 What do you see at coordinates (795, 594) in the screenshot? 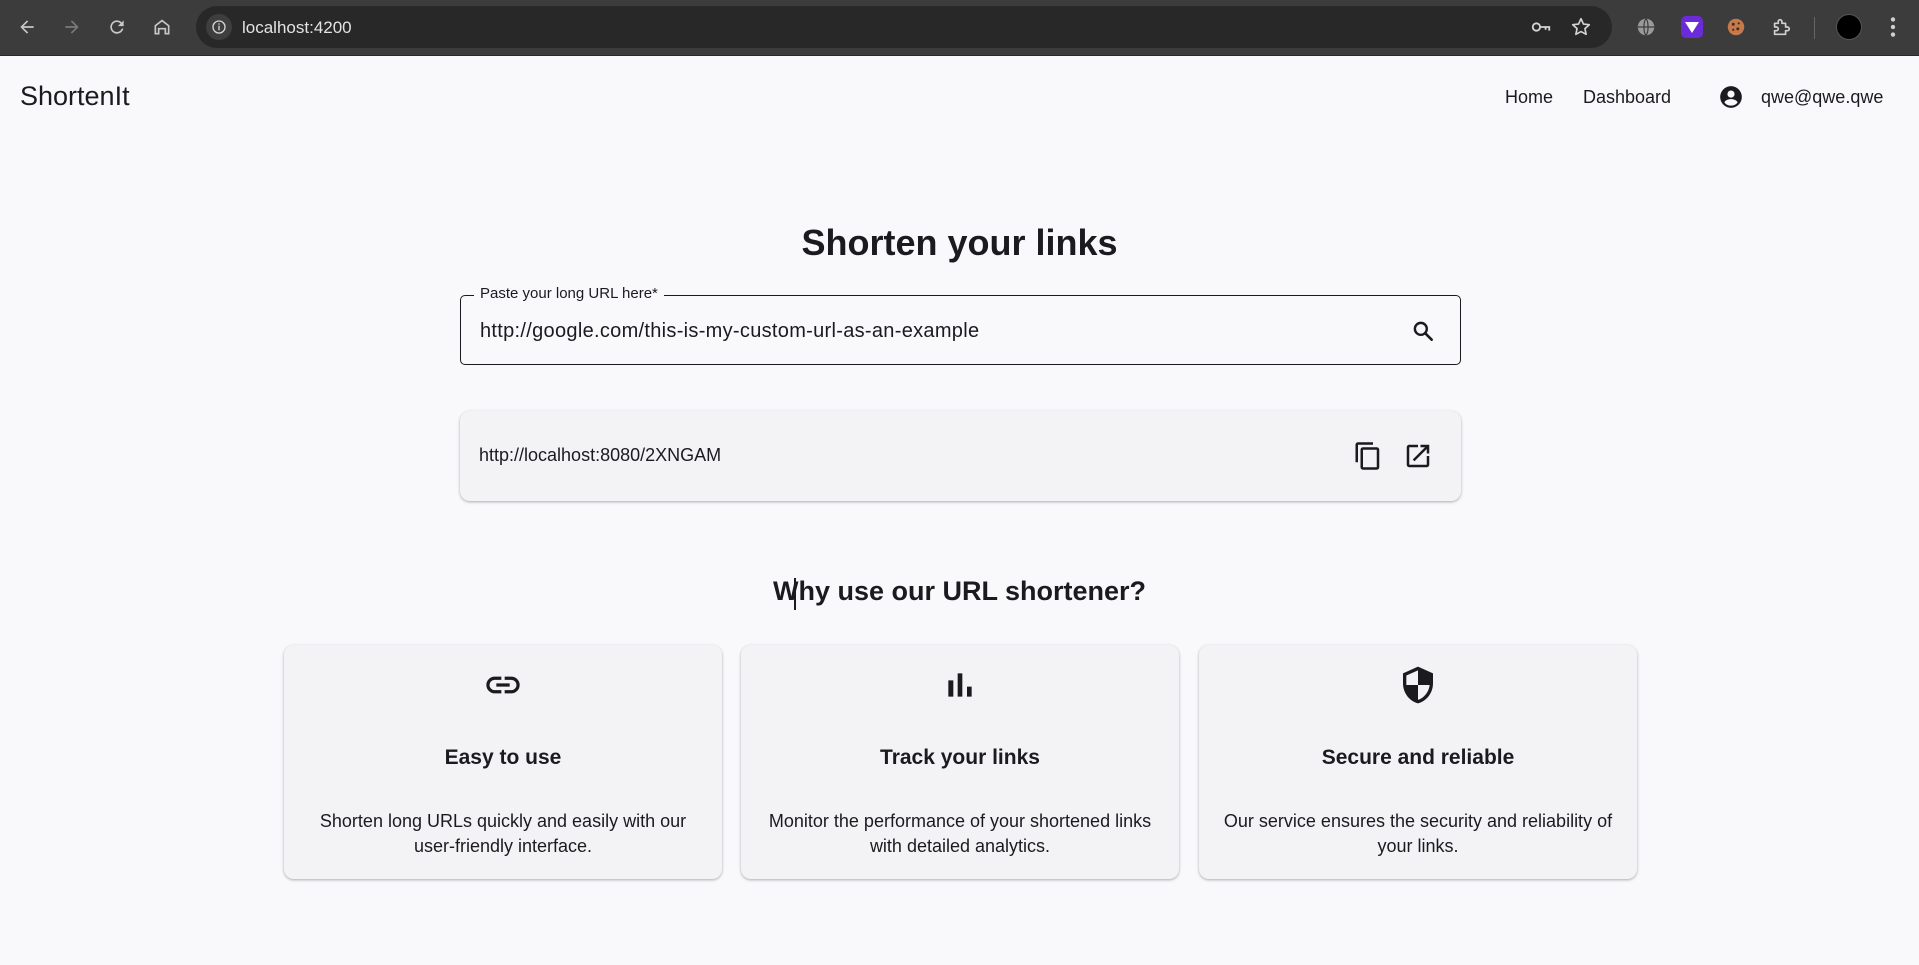
I see `text-caret` at bounding box center [795, 594].